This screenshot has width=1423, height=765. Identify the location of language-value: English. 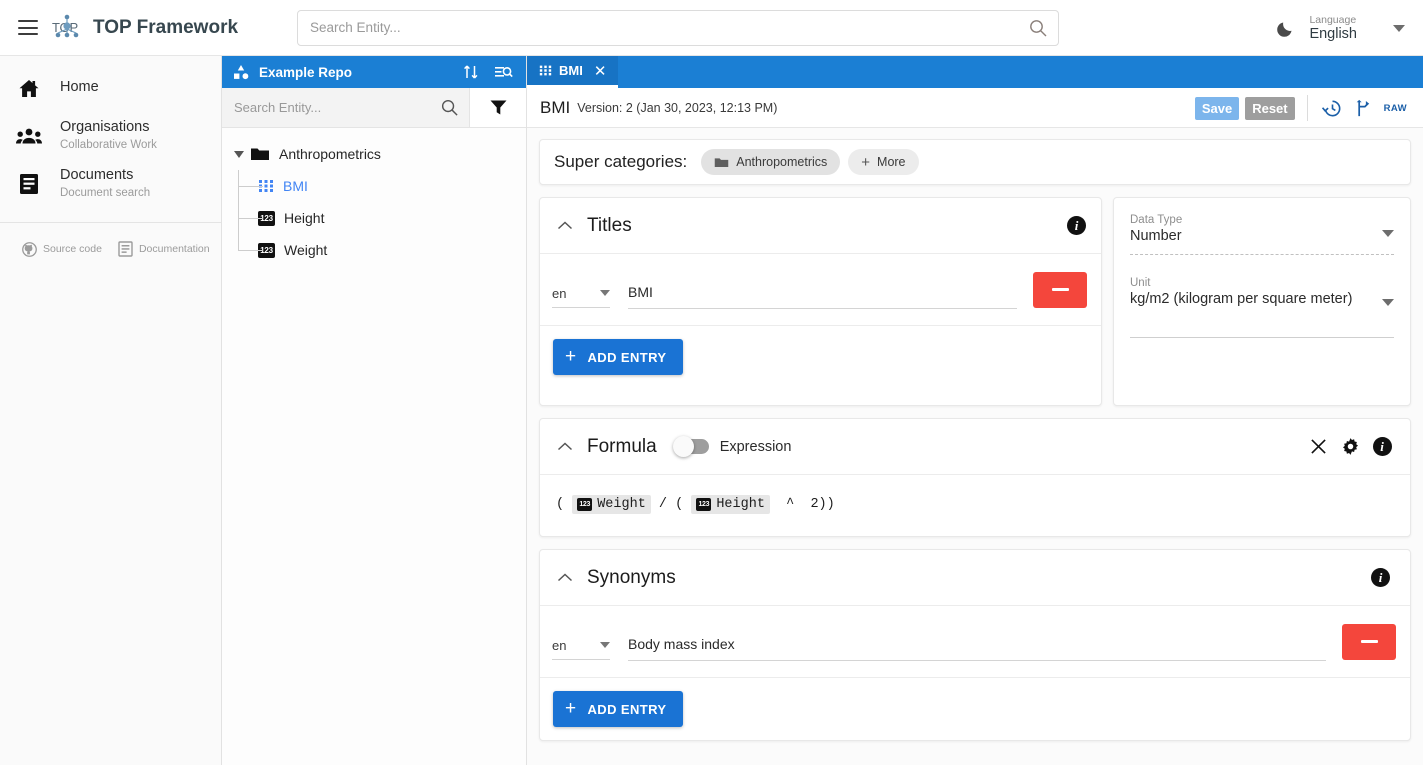
(1333, 33).